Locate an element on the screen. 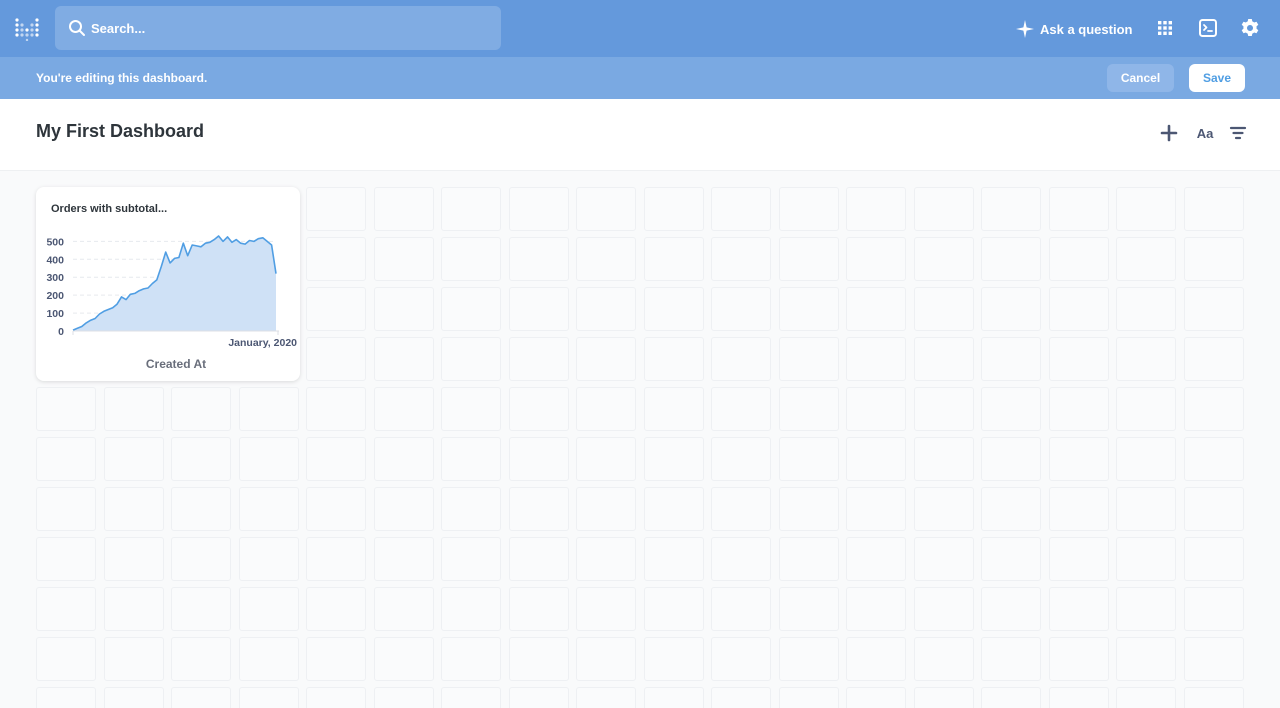  sql-editor-icon is located at coordinates (1208, 28).